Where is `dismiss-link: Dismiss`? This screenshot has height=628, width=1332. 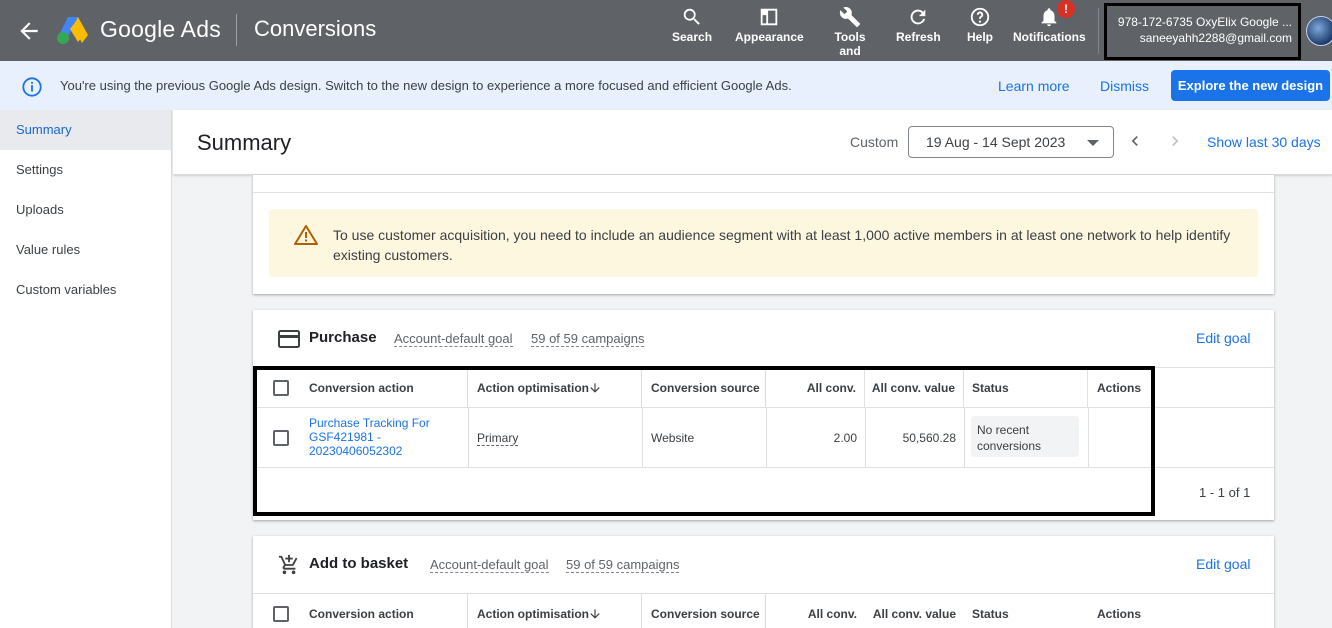 dismiss-link: Dismiss is located at coordinates (1124, 86).